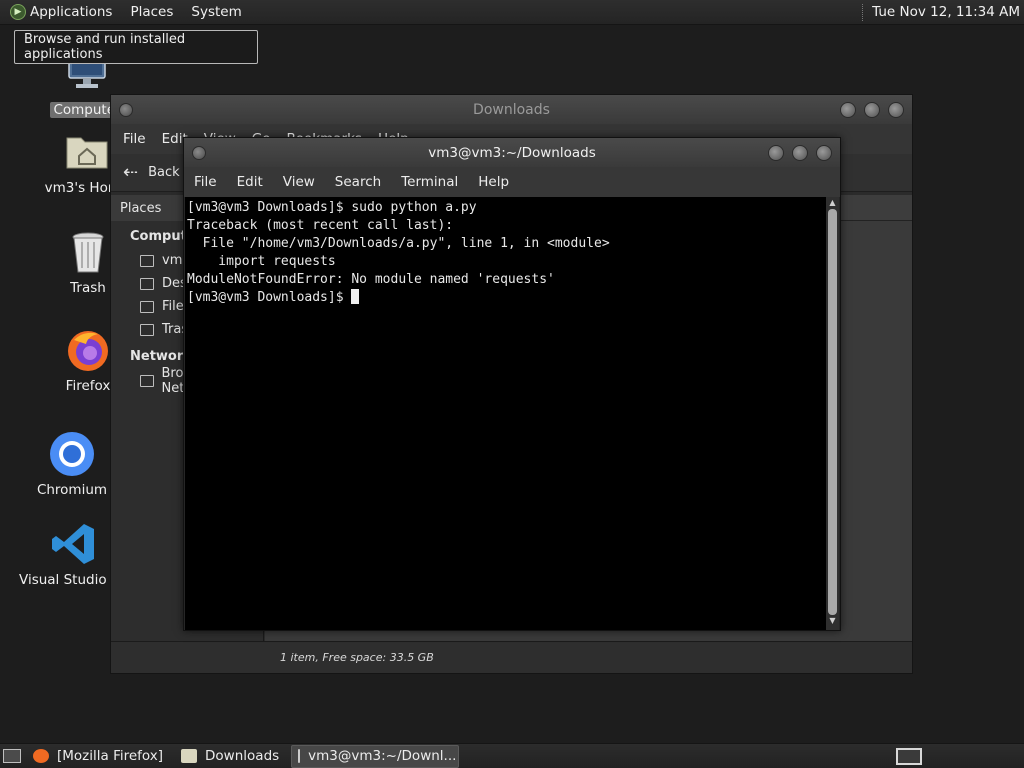  I want to click on panel-right-area: Tue Nov 12, 11:34 AM, so click(943, 12).